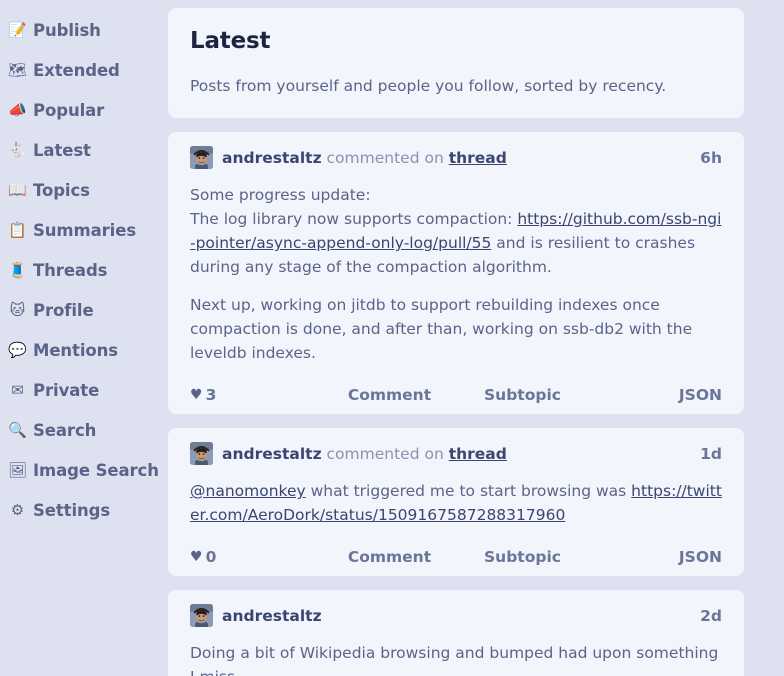  Describe the element at coordinates (17, 429) in the screenshot. I see `search-icon: 🔍` at that location.